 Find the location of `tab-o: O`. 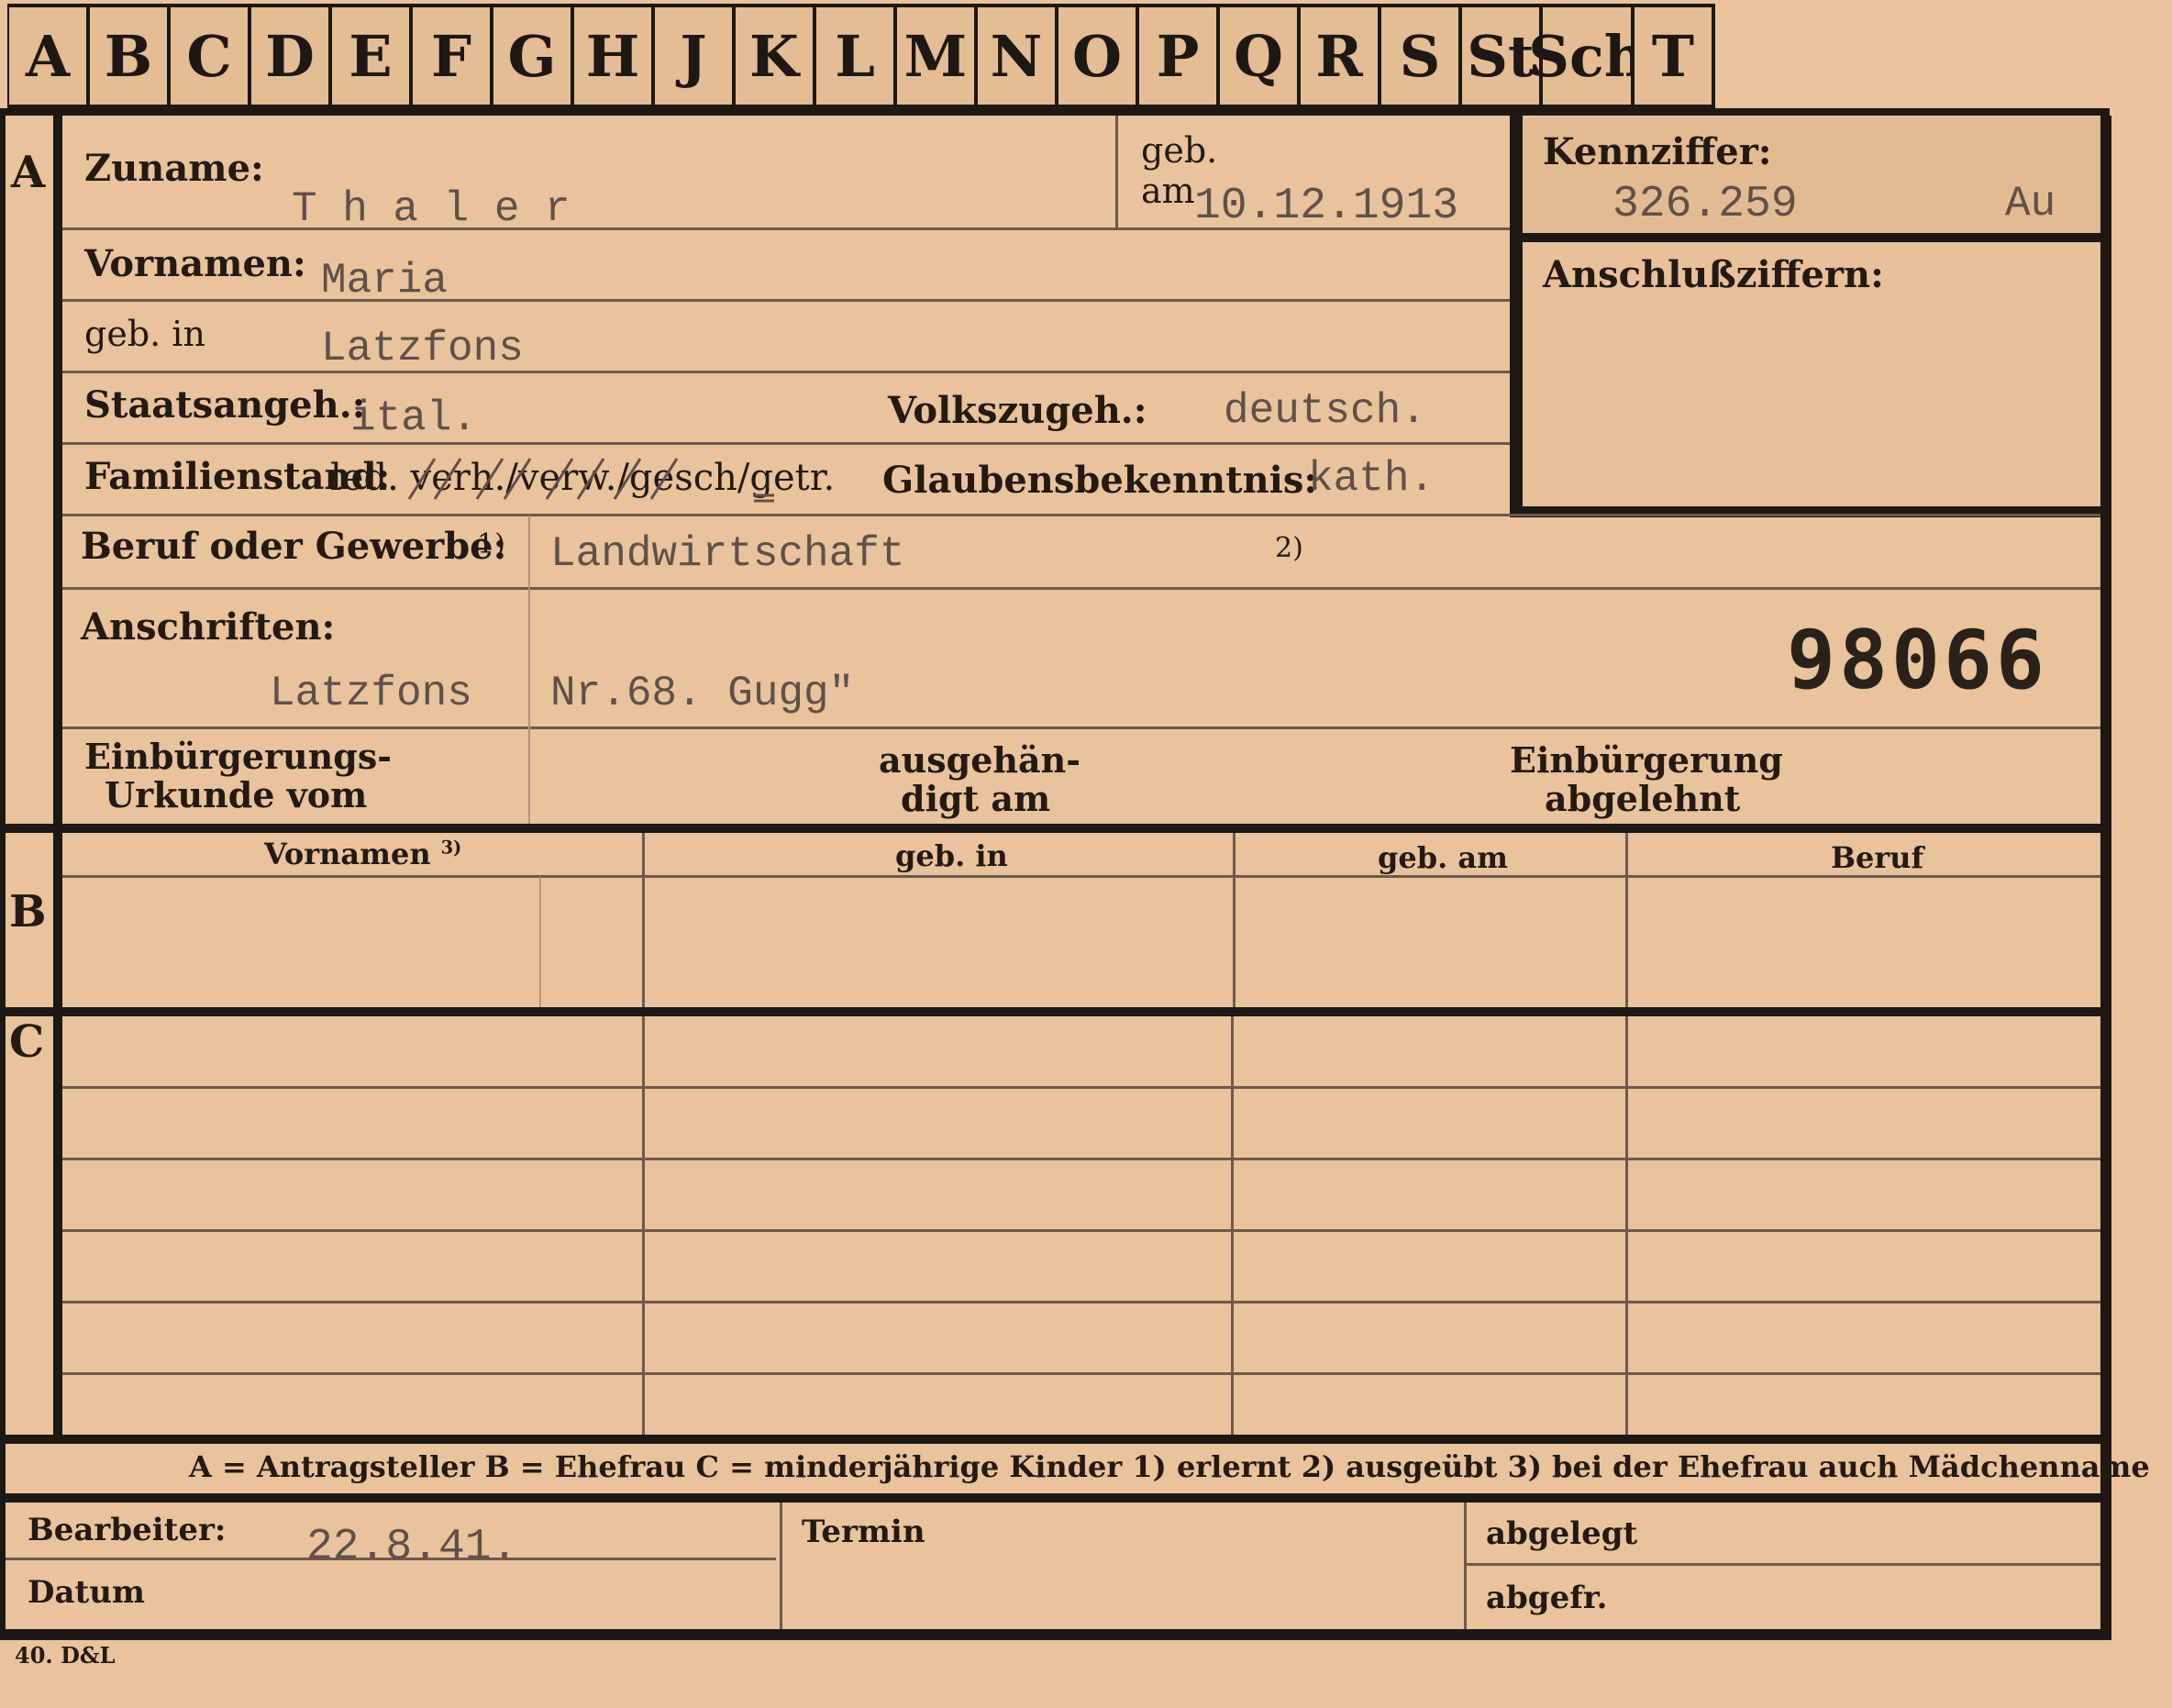

tab-o: O is located at coordinates (1097, 56).